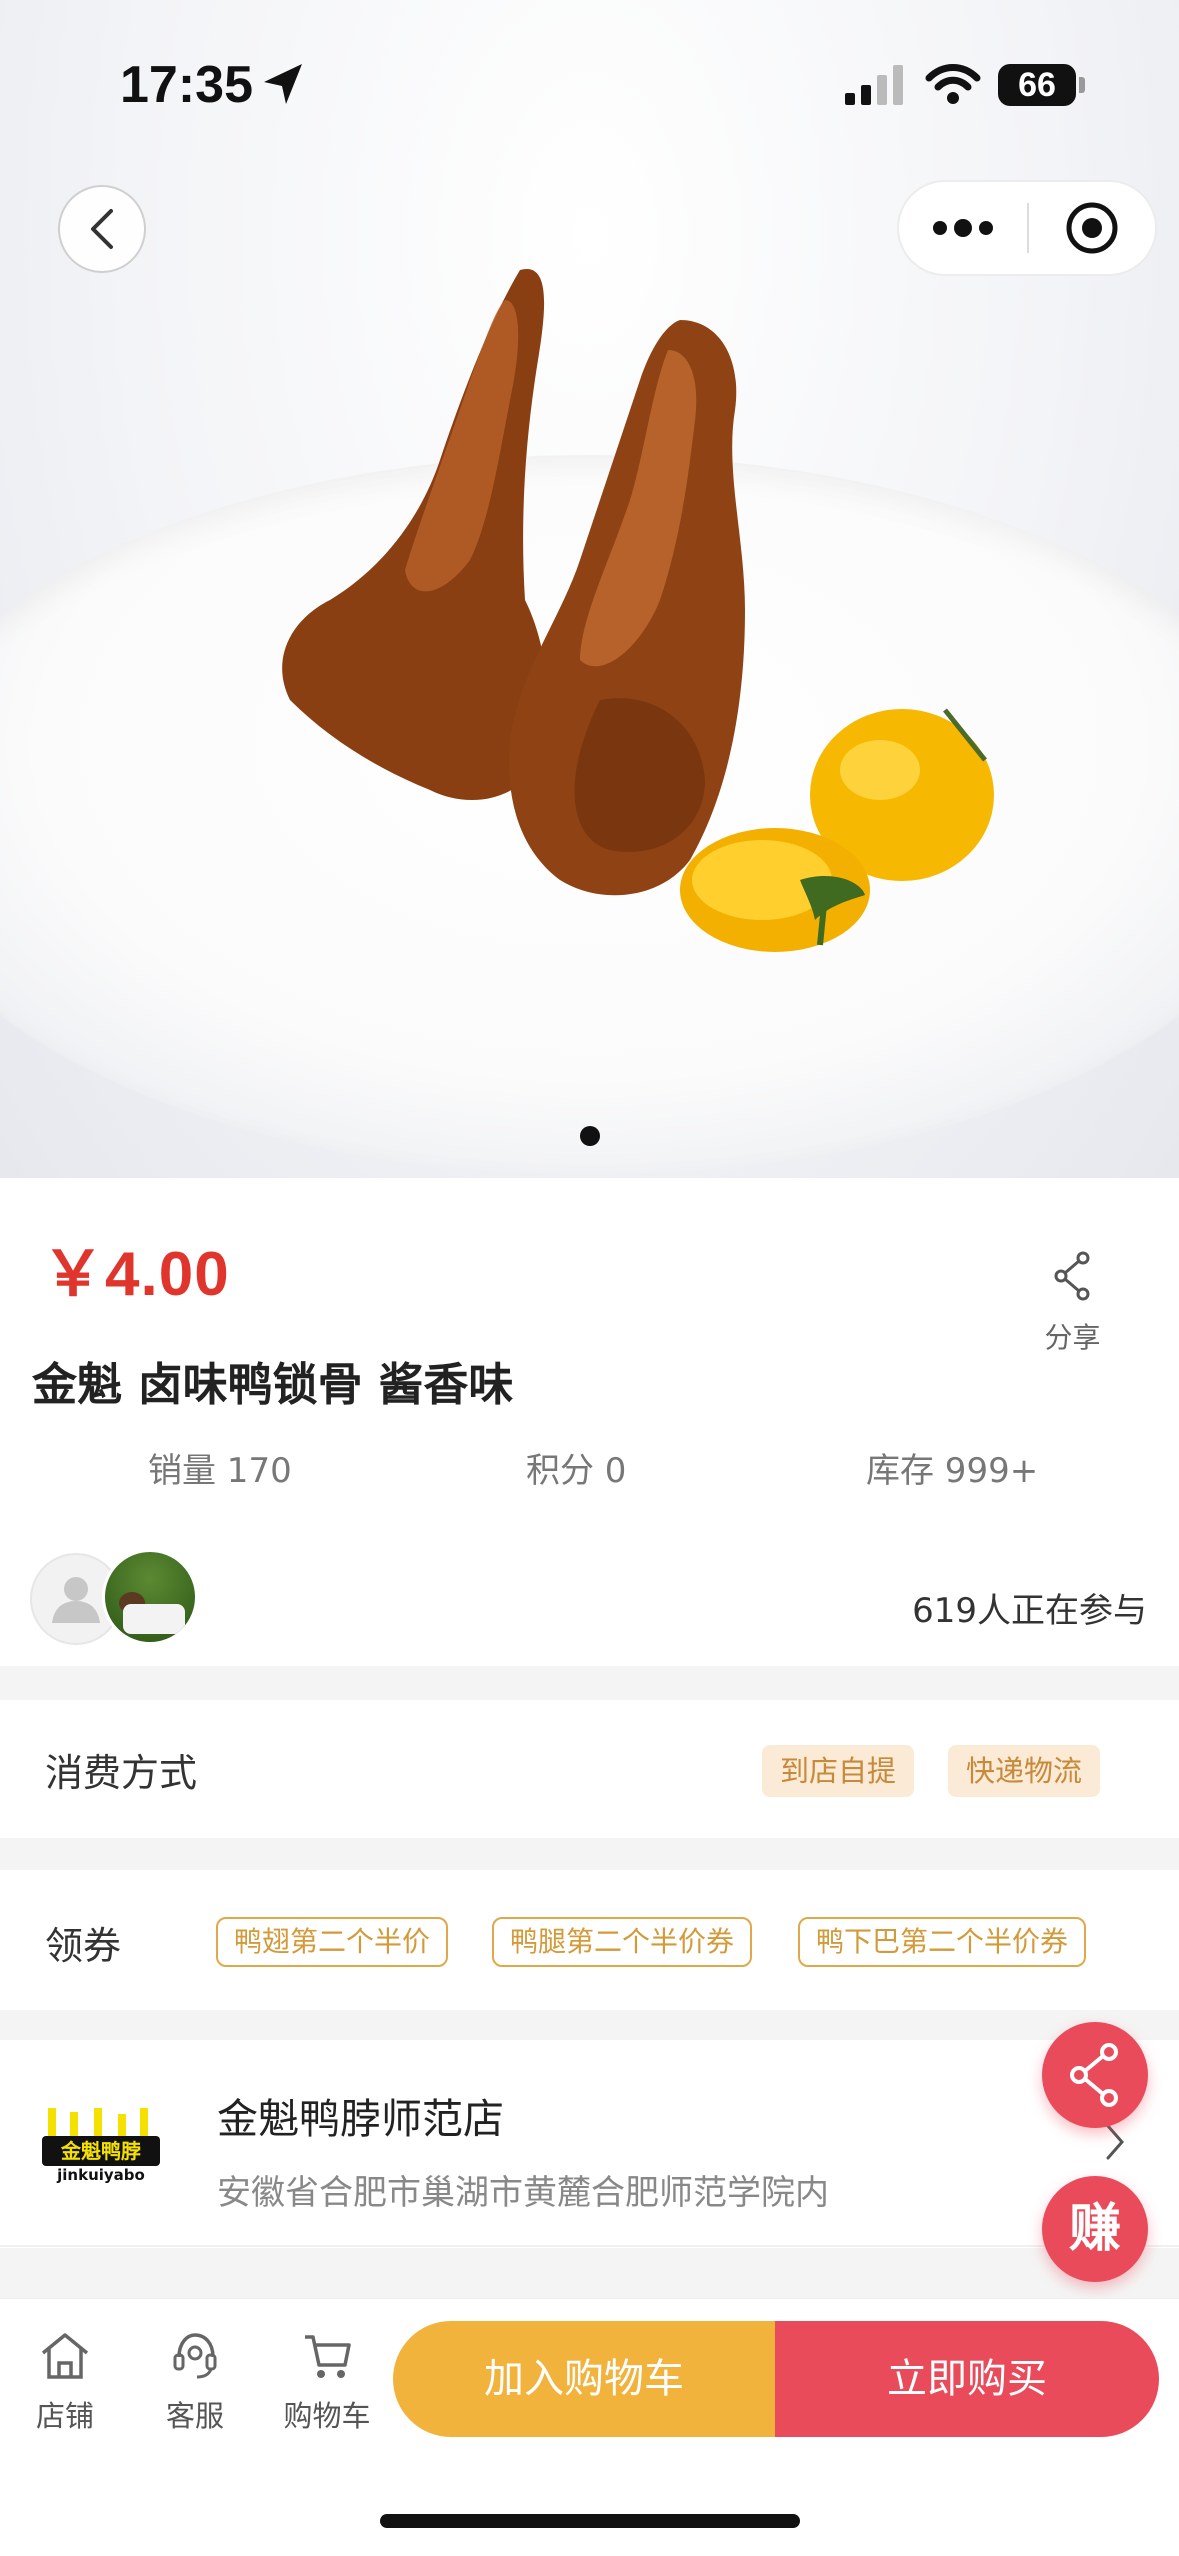  What do you see at coordinates (195, 2383) in the screenshot?
I see `tab-customer-service: 客服` at bounding box center [195, 2383].